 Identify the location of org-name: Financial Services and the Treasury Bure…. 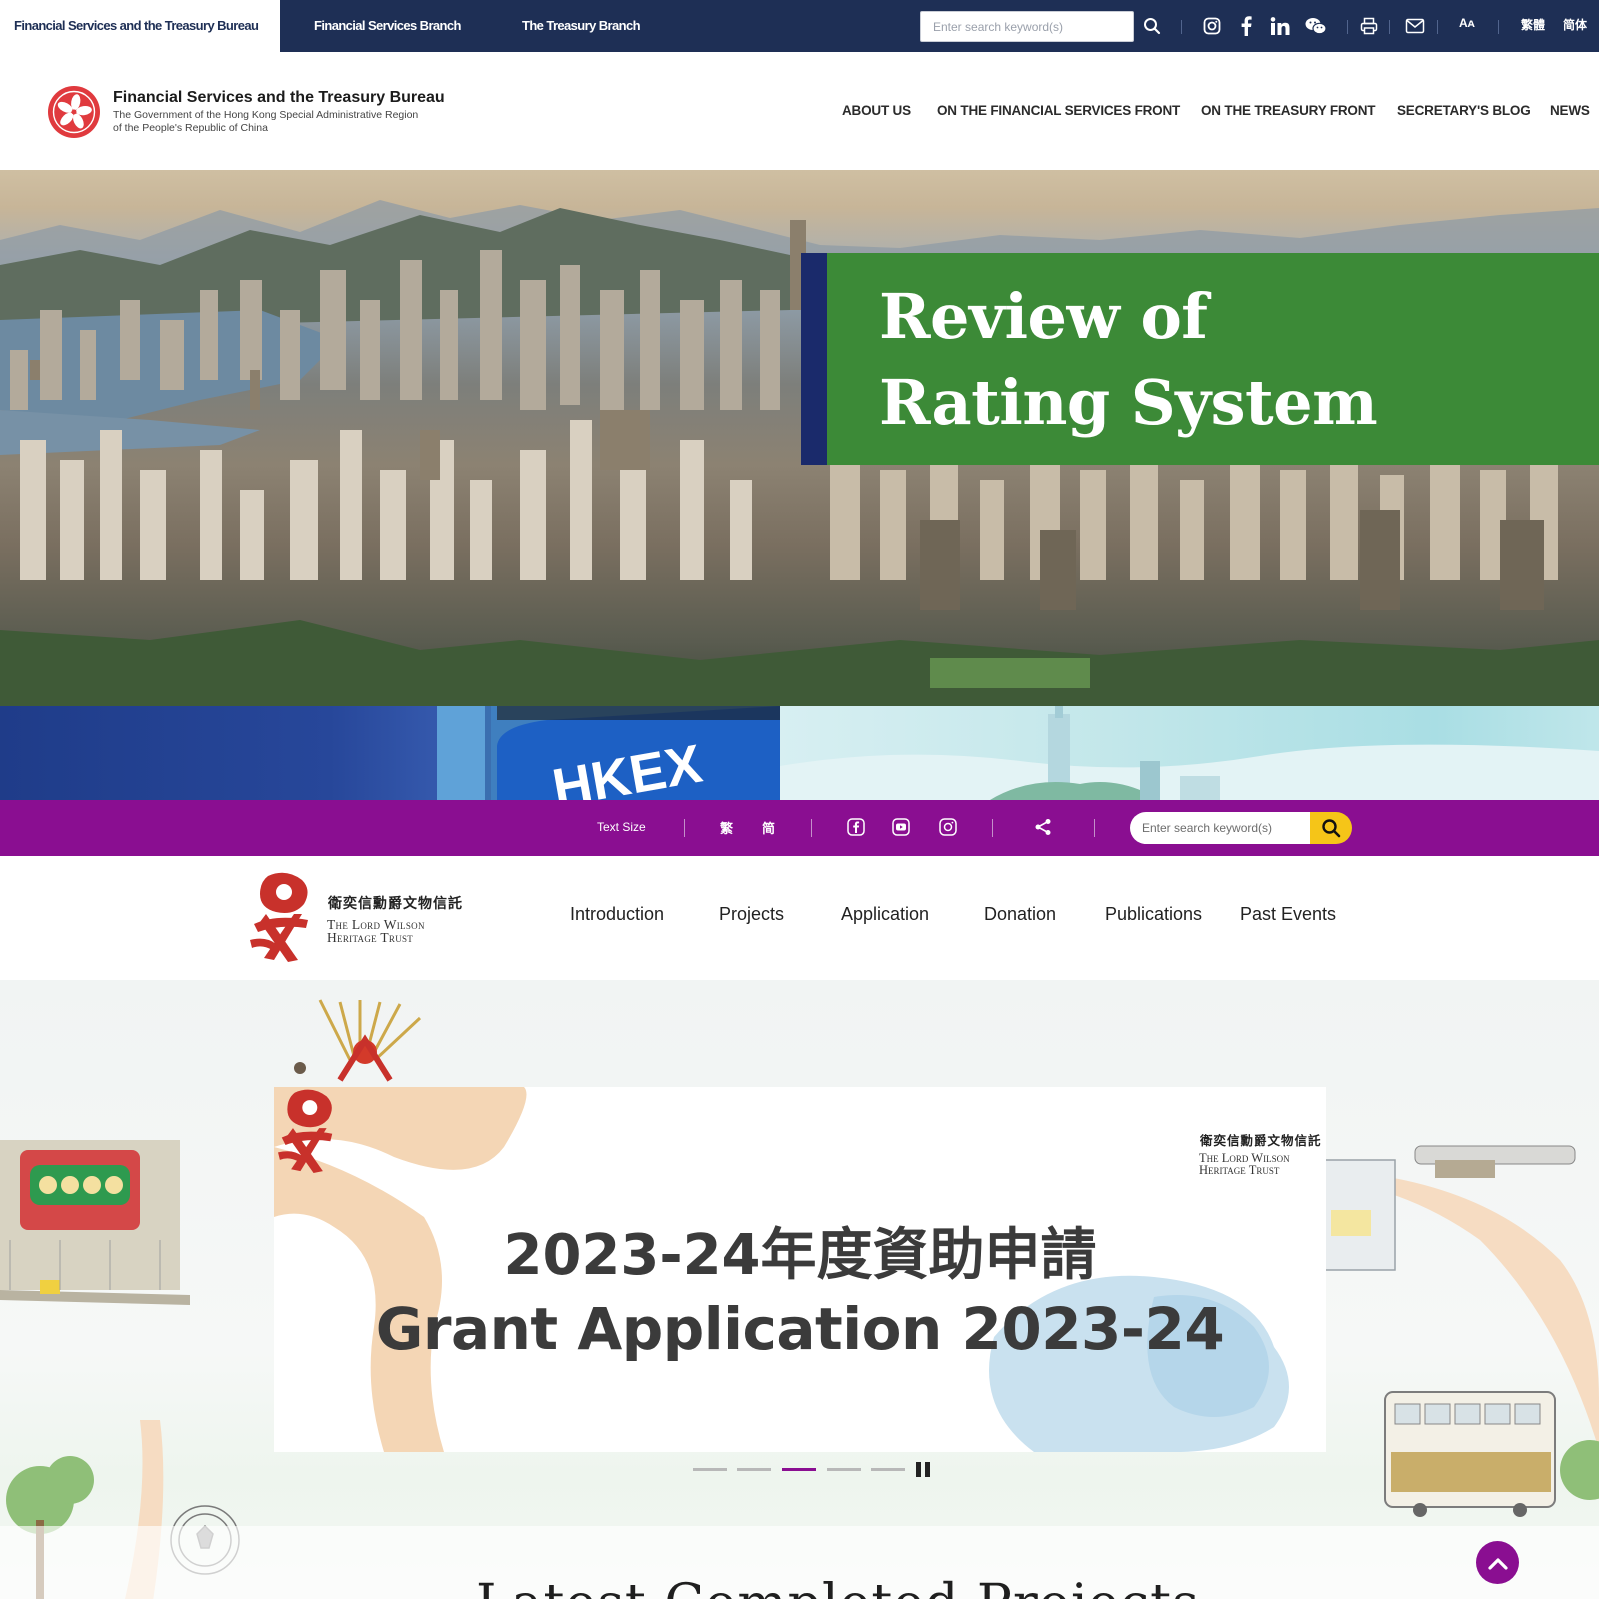
(279, 97).